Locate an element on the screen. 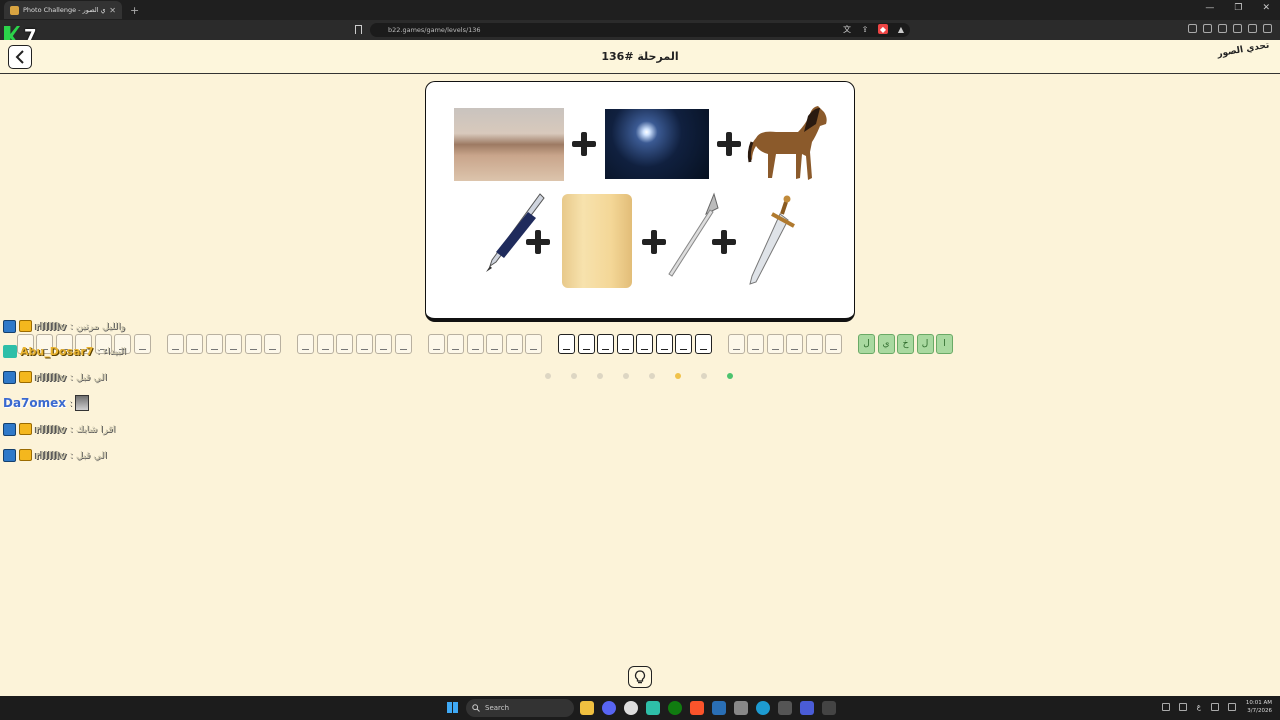 The image size is (1280, 720). tab-close-icon: ✕ is located at coordinates (112, 10).